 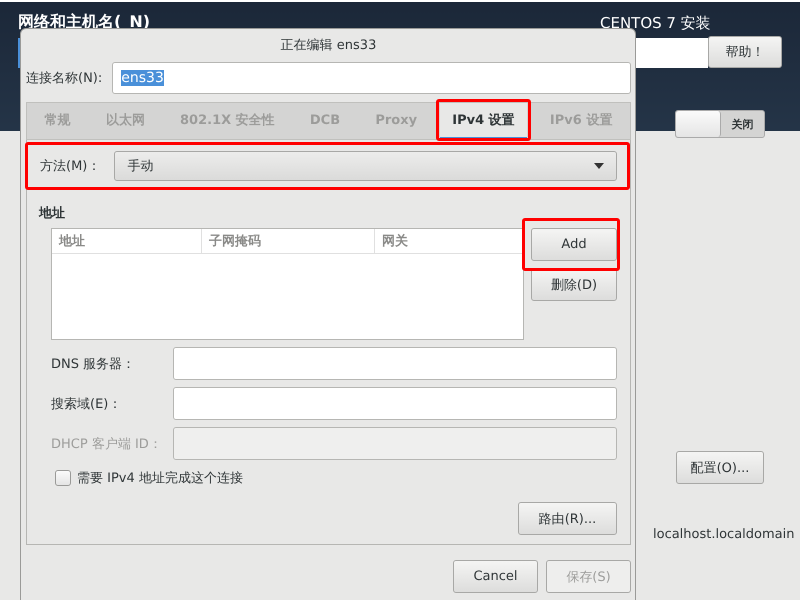 I want to click on field-label: 搜索域(E)：, so click(x=86, y=404).